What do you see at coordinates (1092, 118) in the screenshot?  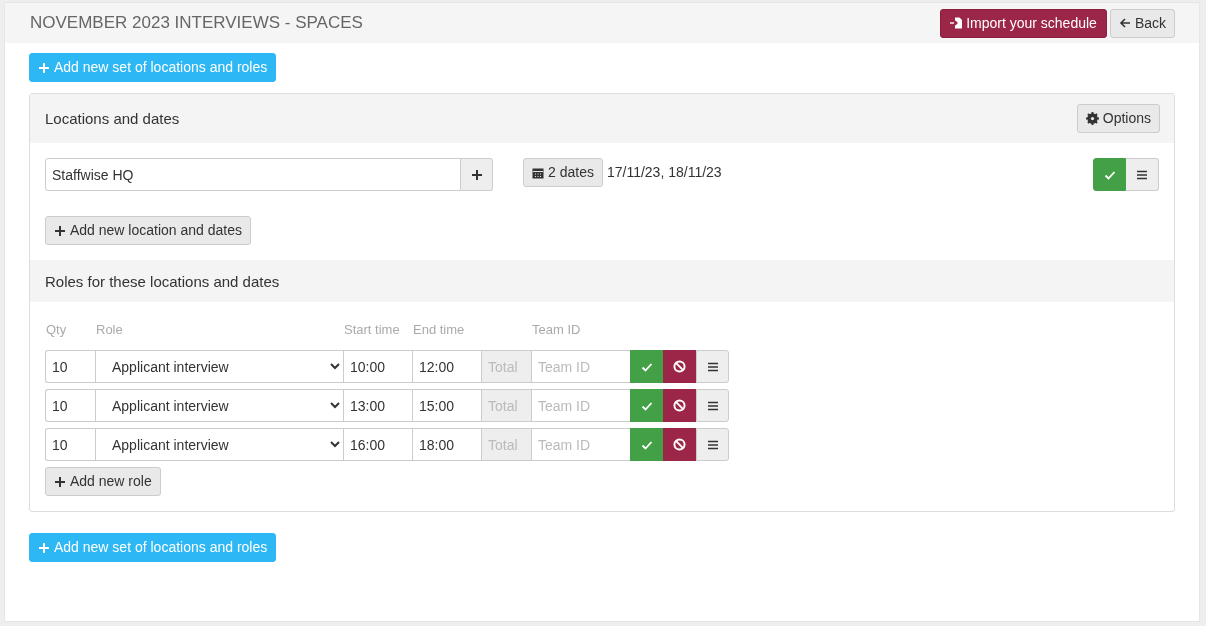 I see `gear-icon` at bounding box center [1092, 118].